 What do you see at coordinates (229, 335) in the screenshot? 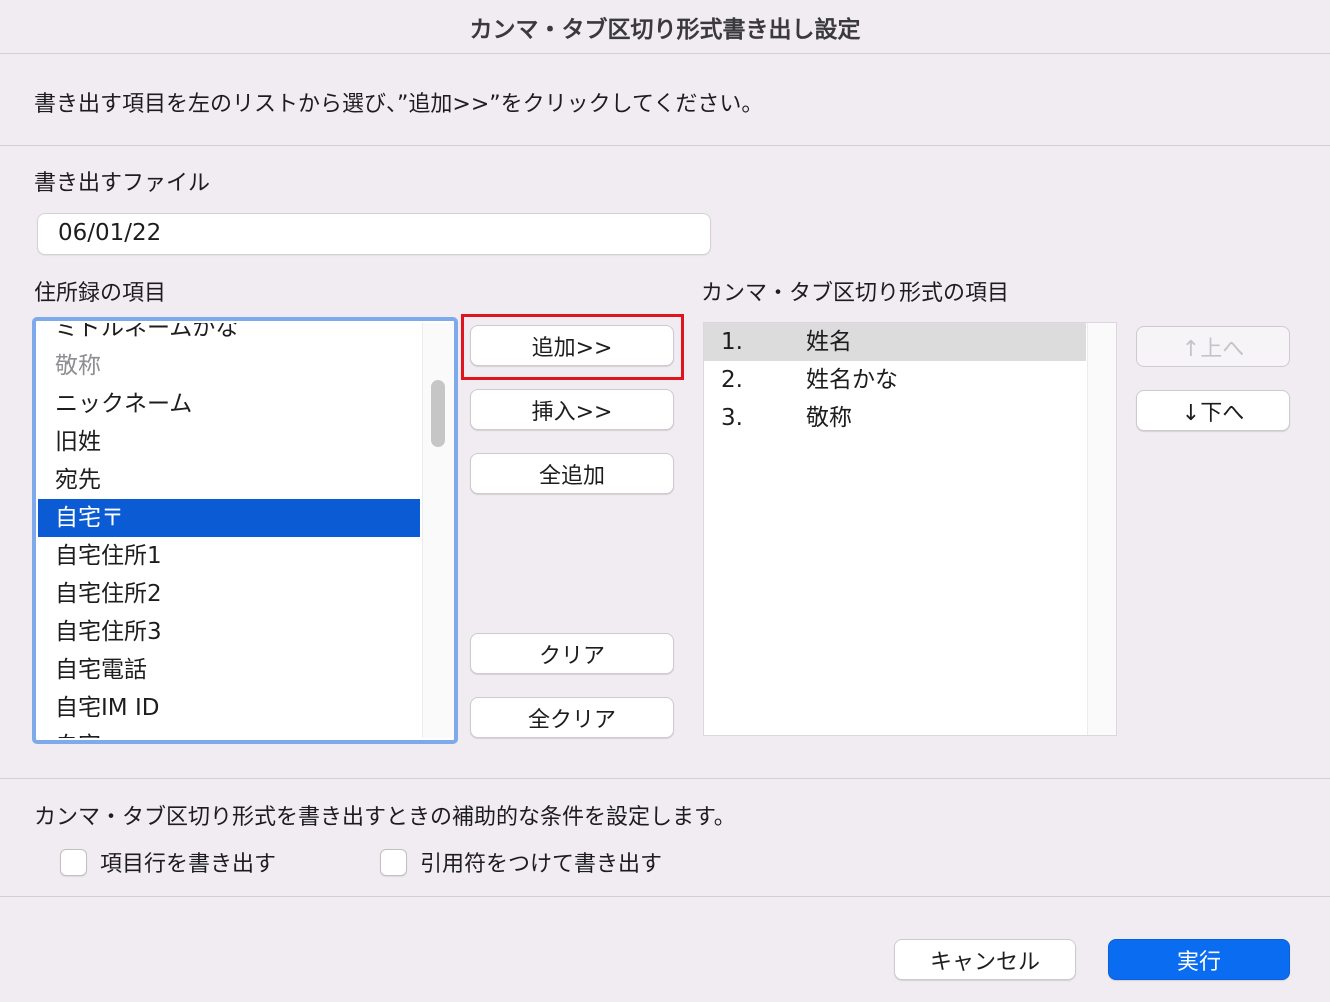
I see `list-item: ミドルネームかな` at bounding box center [229, 335].